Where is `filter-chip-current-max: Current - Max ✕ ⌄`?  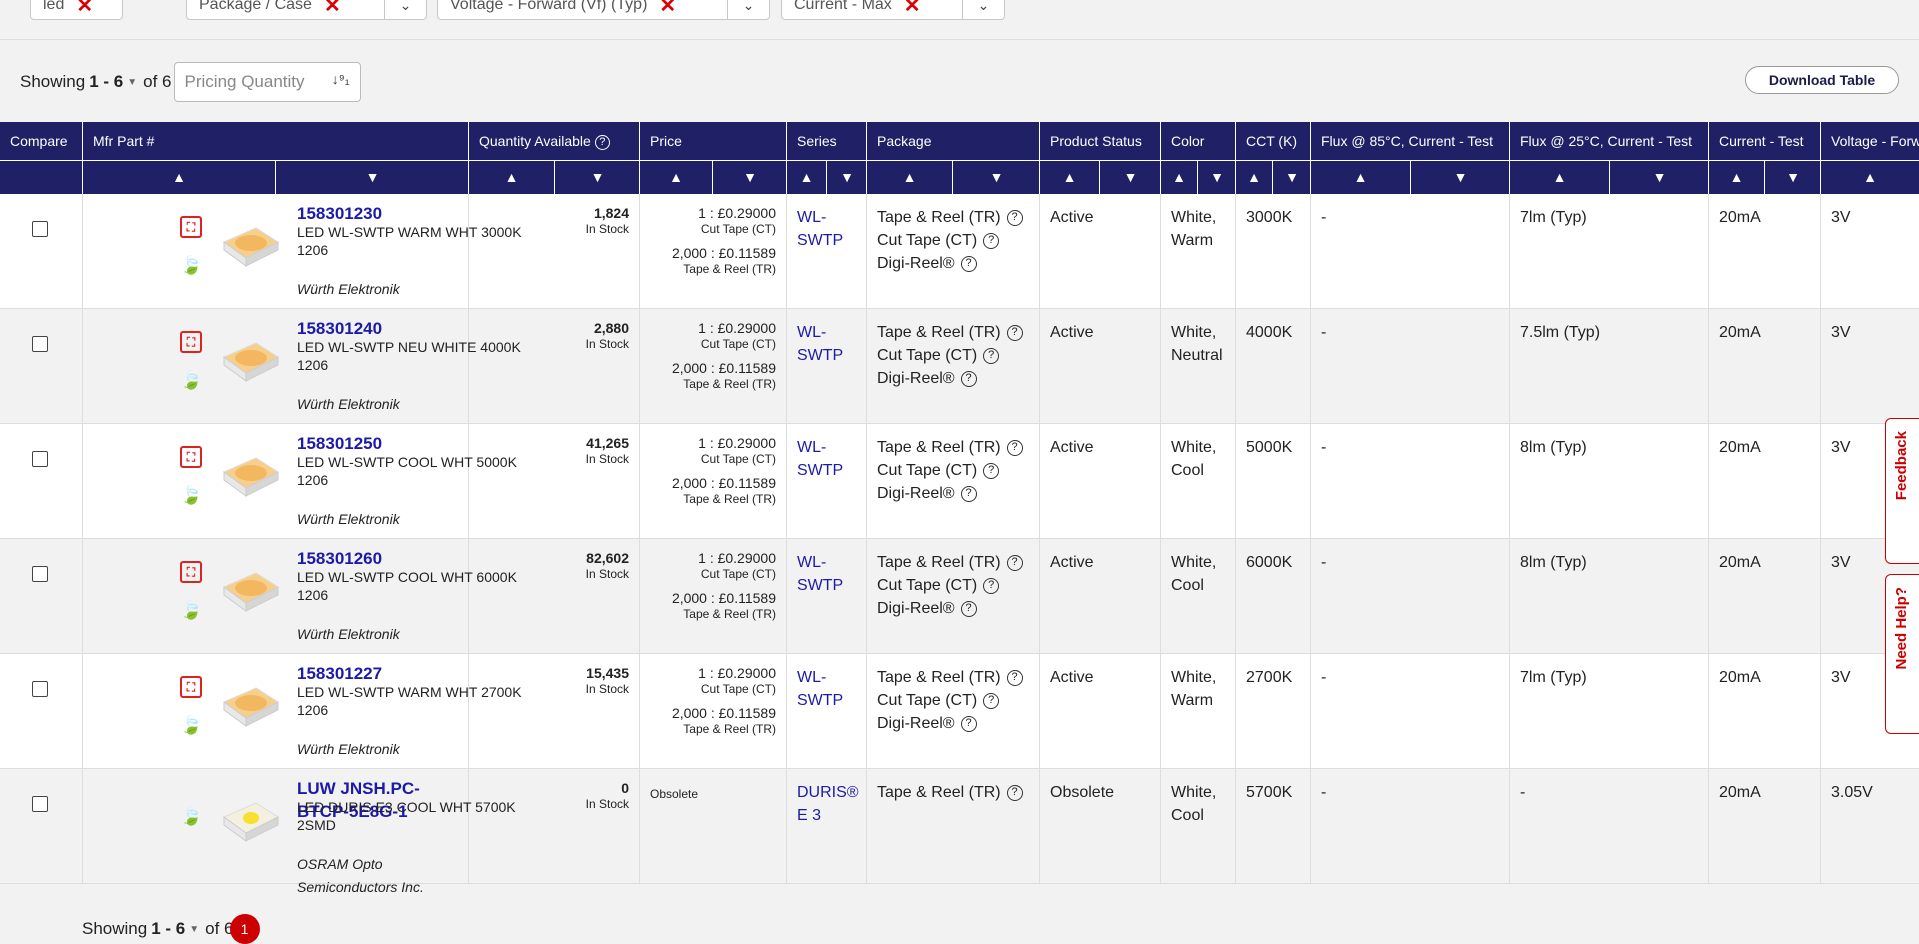 filter-chip-current-max: Current - Max ✕ ⌄ is located at coordinates (893, 10).